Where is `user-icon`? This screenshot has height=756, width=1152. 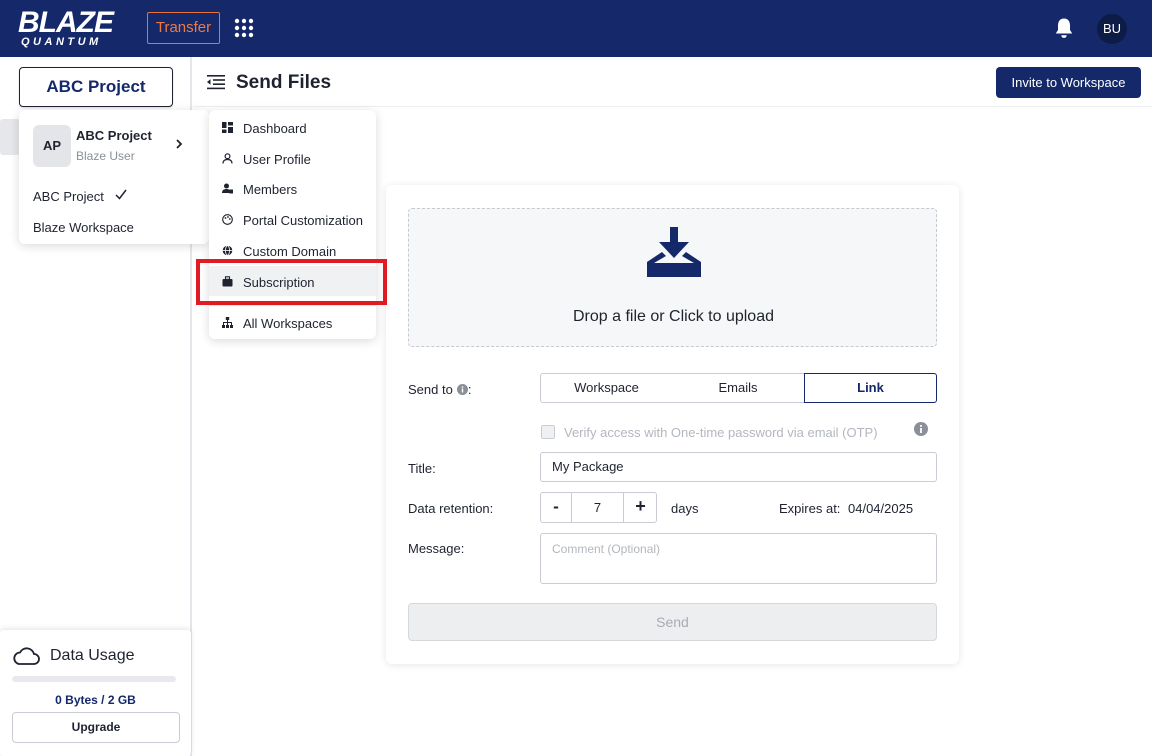 user-icon is located at coordinates (227, 158).